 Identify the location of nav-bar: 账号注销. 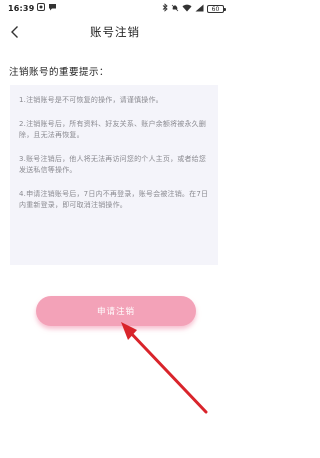
(115, 32).